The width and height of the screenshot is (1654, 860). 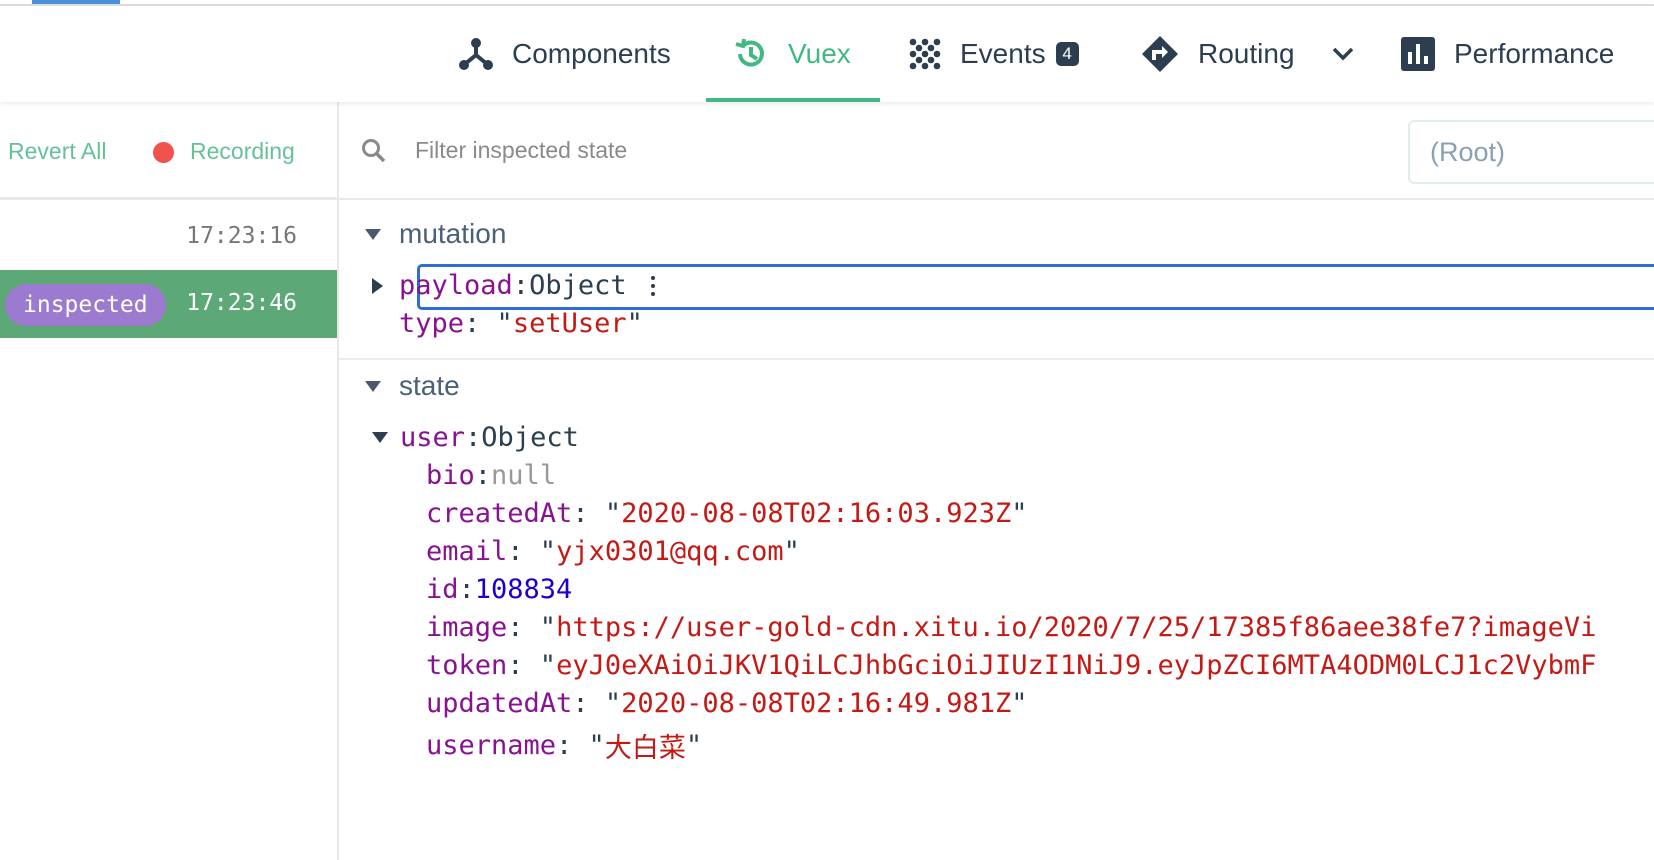 What do you see at coordinates (815, 150) in the screenshot?
I see `filter-state-input` at bounding box center [815, 150].